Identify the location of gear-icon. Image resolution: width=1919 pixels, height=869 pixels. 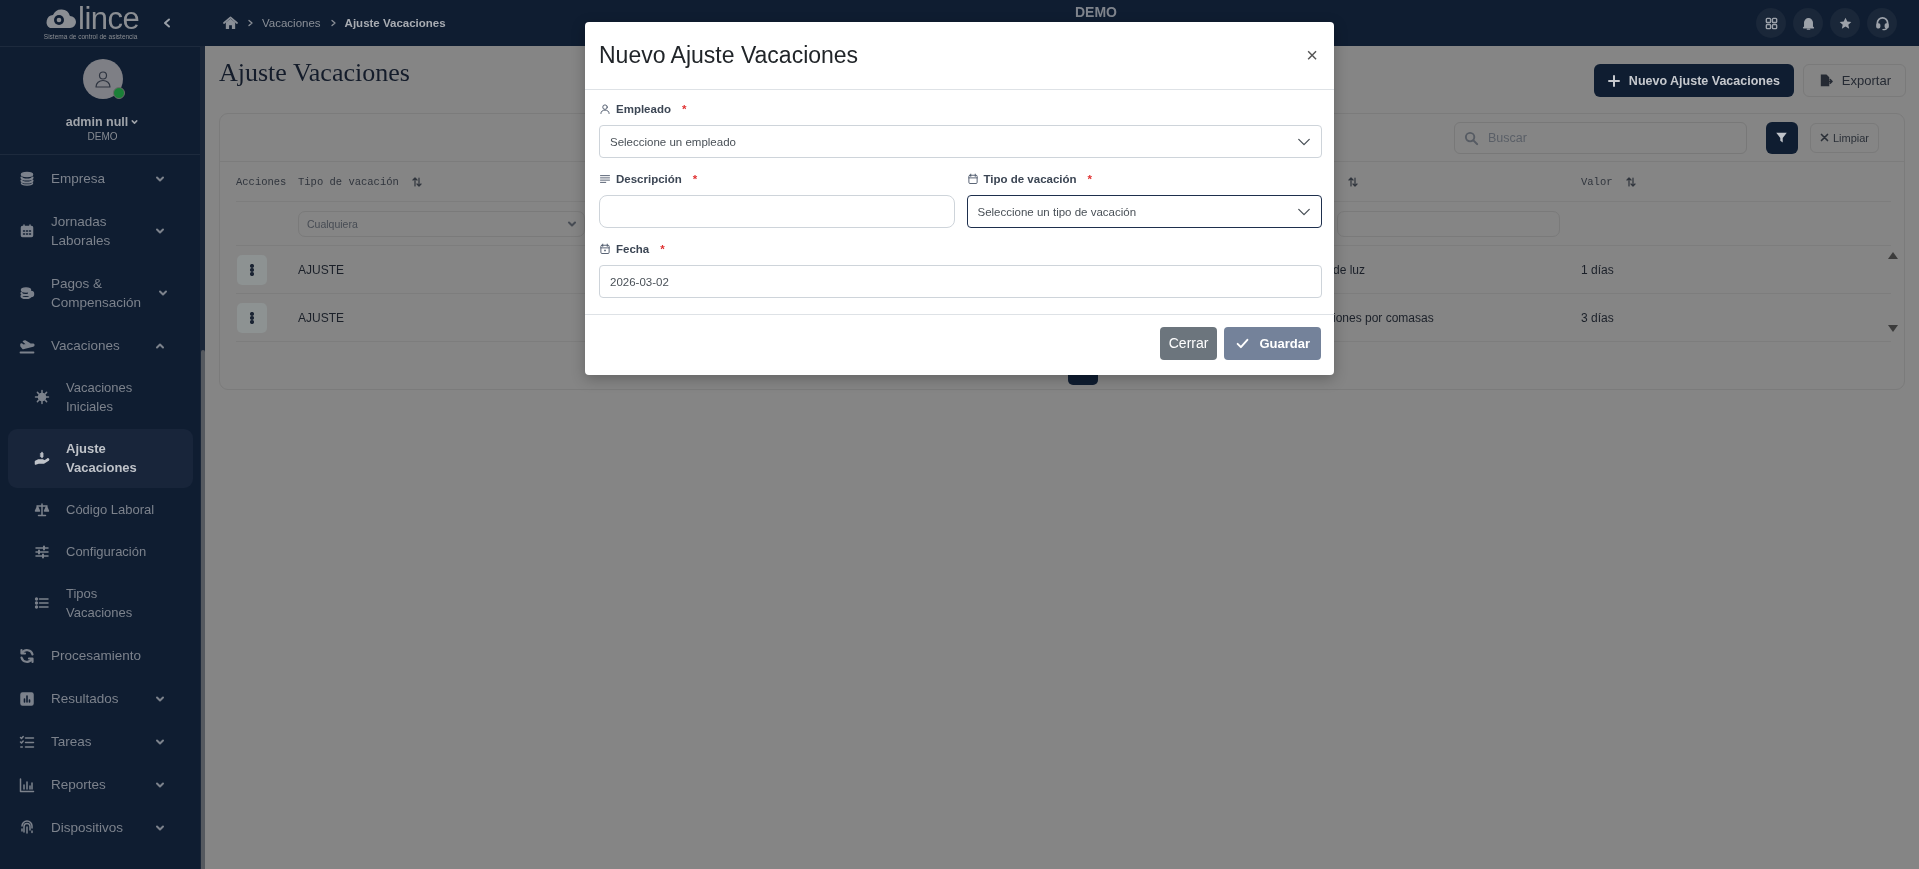
(42, 397).